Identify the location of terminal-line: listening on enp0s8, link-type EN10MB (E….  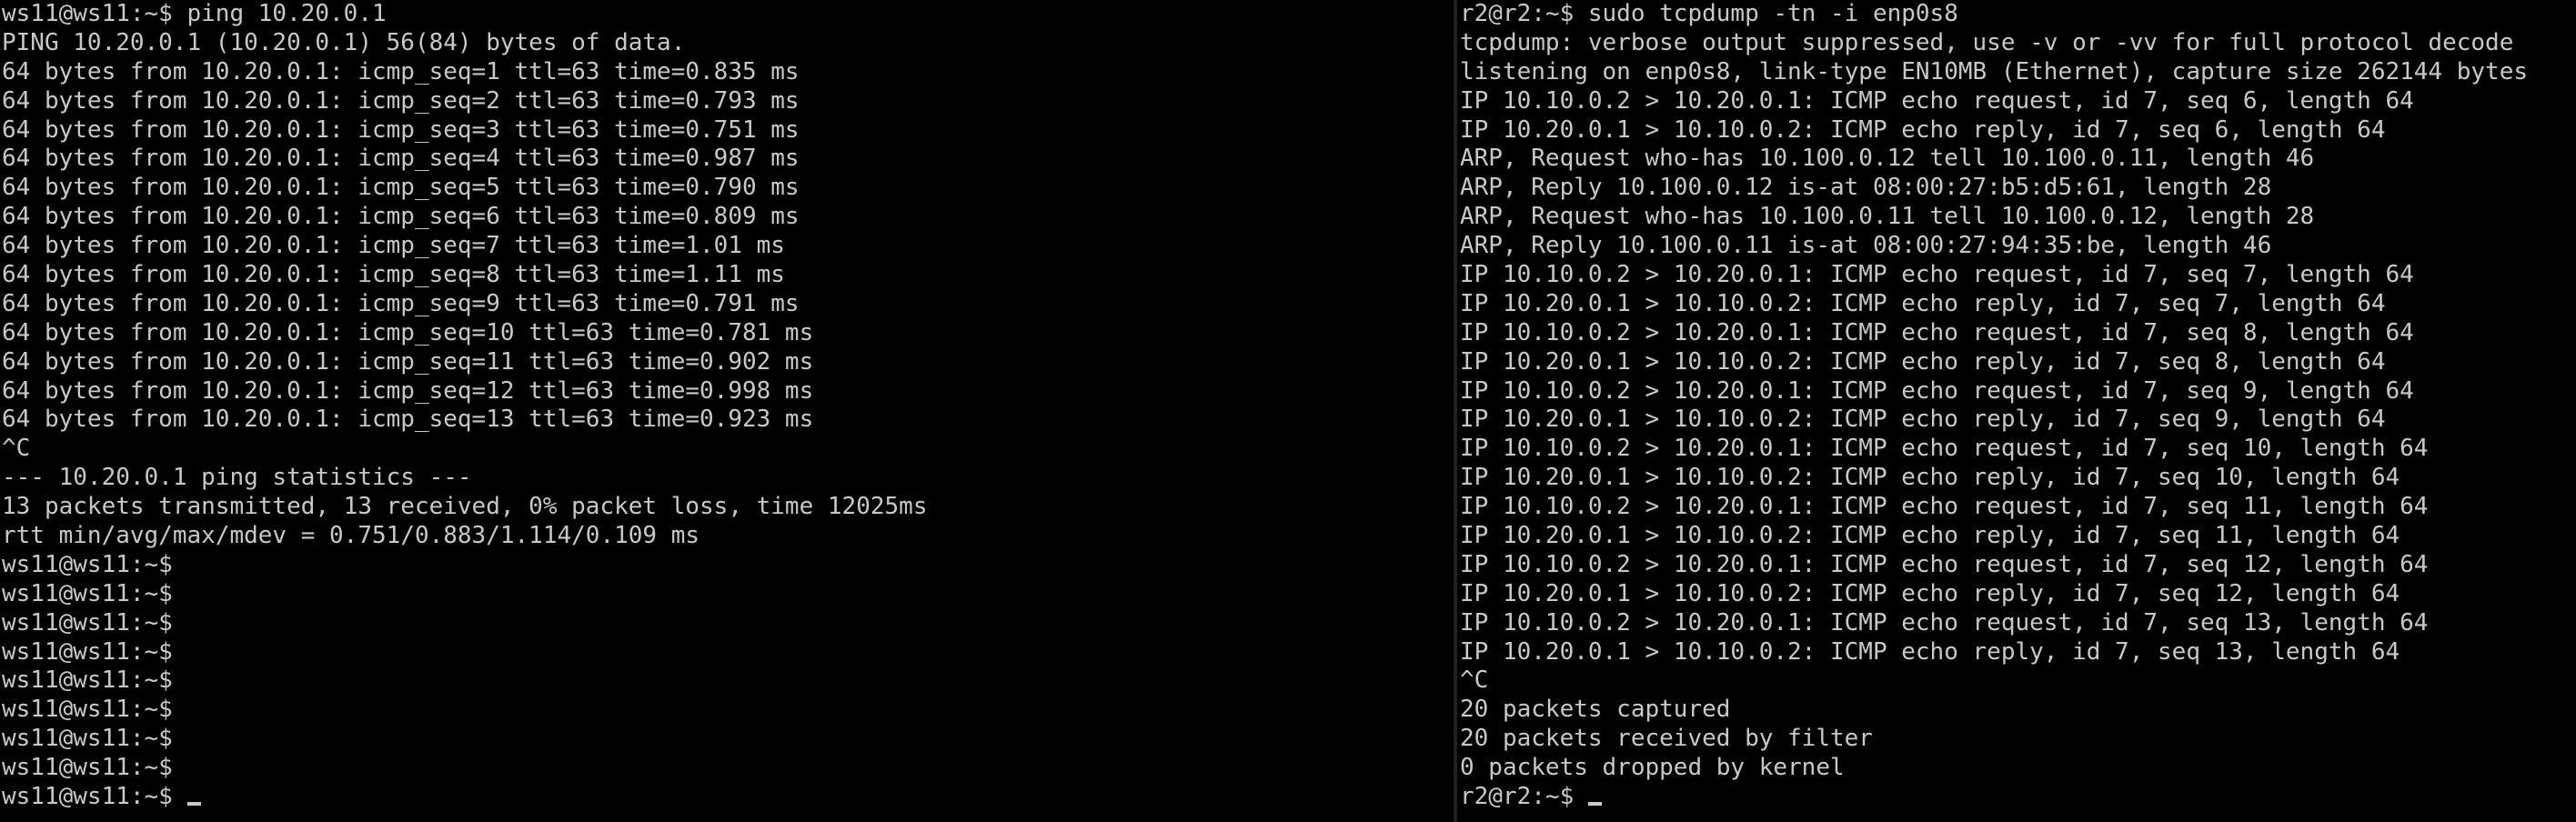
(1994, 71).